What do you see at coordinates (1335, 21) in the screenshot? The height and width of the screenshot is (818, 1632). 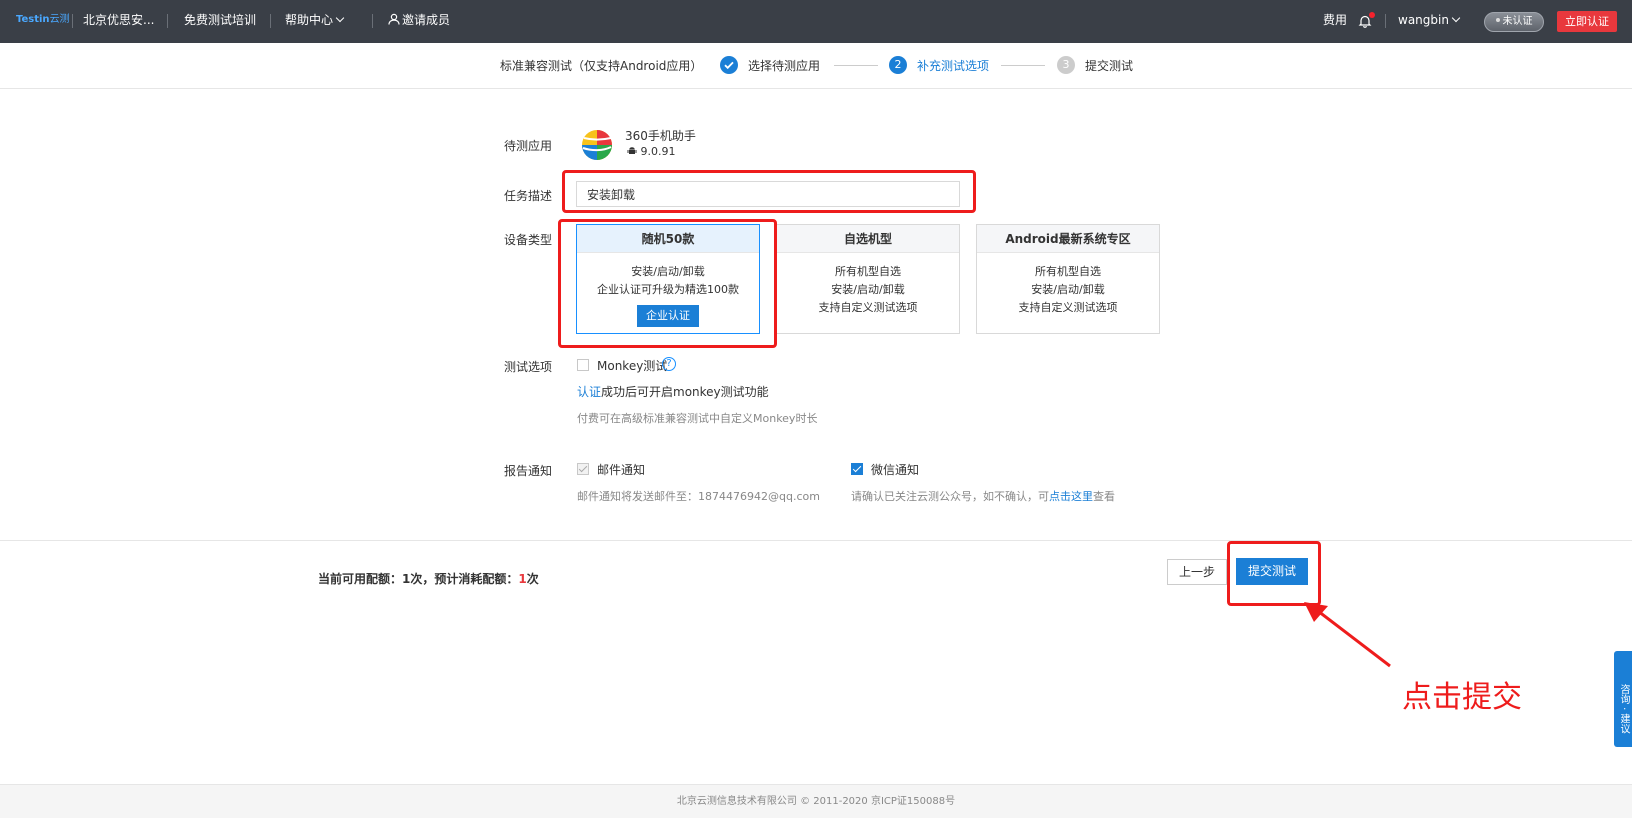 I see `nav-fee: 费用` at bounding box center [1335, 21].